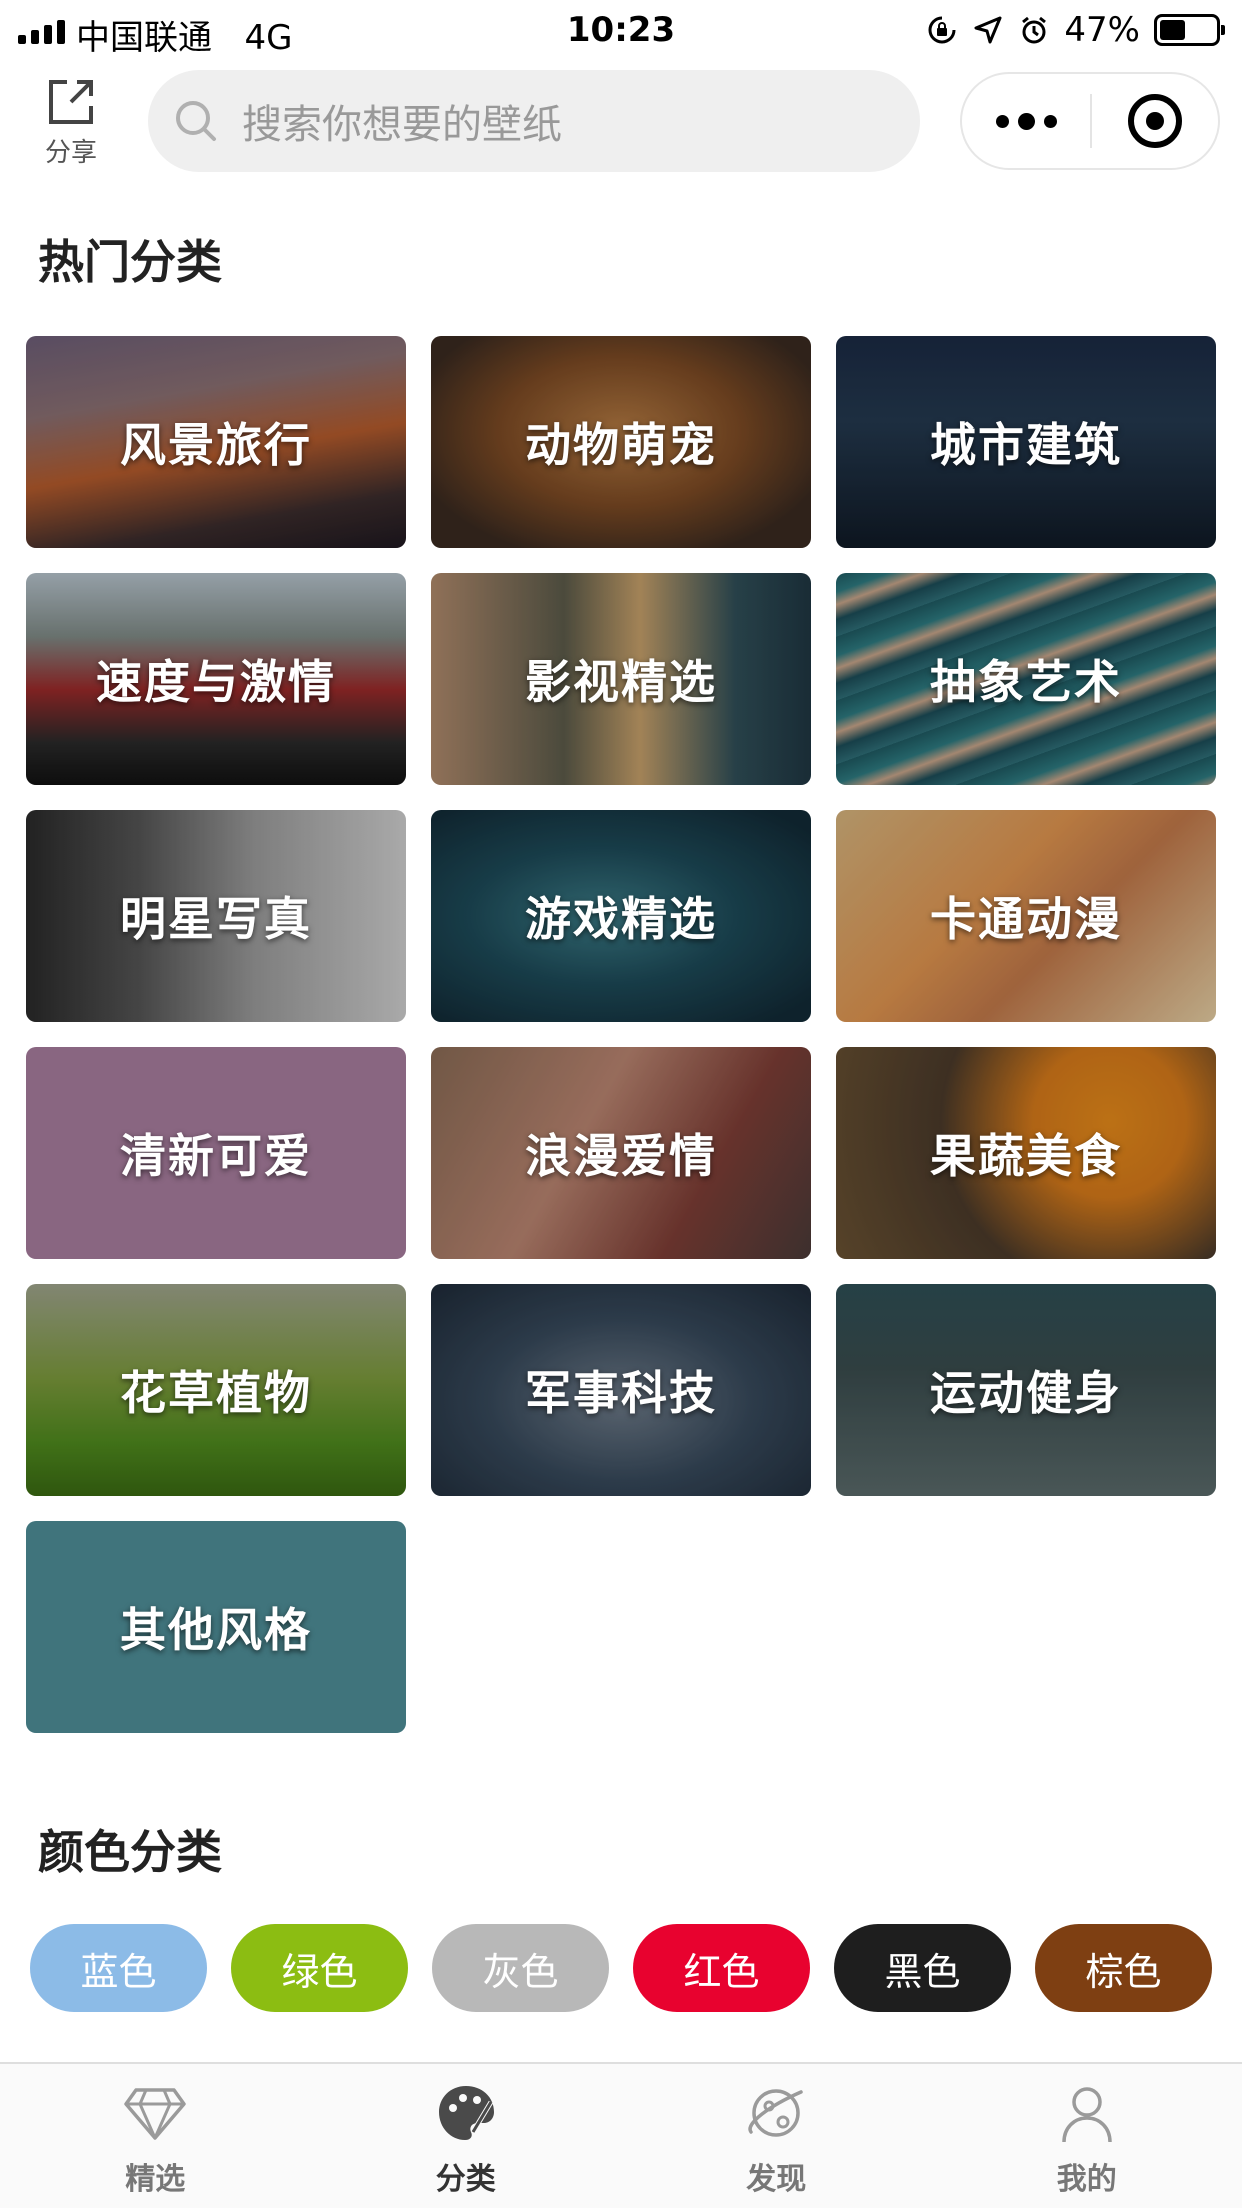 The width and height of the screenshot is (1242, 2208). Describe the element at coordinates (775, 2113) in the screenshot. I see `planet-icon` at that location.